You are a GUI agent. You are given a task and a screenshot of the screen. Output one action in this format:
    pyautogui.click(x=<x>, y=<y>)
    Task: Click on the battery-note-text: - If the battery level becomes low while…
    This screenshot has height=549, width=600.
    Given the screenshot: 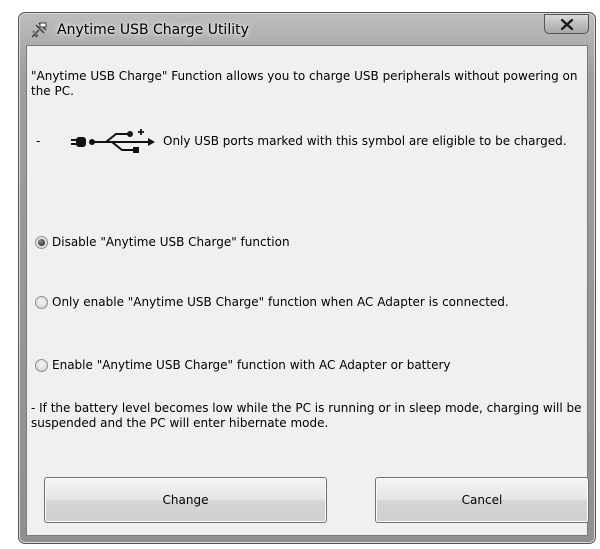 What is the action you would take?
    pyautogui.click(x=306, y=415)
    